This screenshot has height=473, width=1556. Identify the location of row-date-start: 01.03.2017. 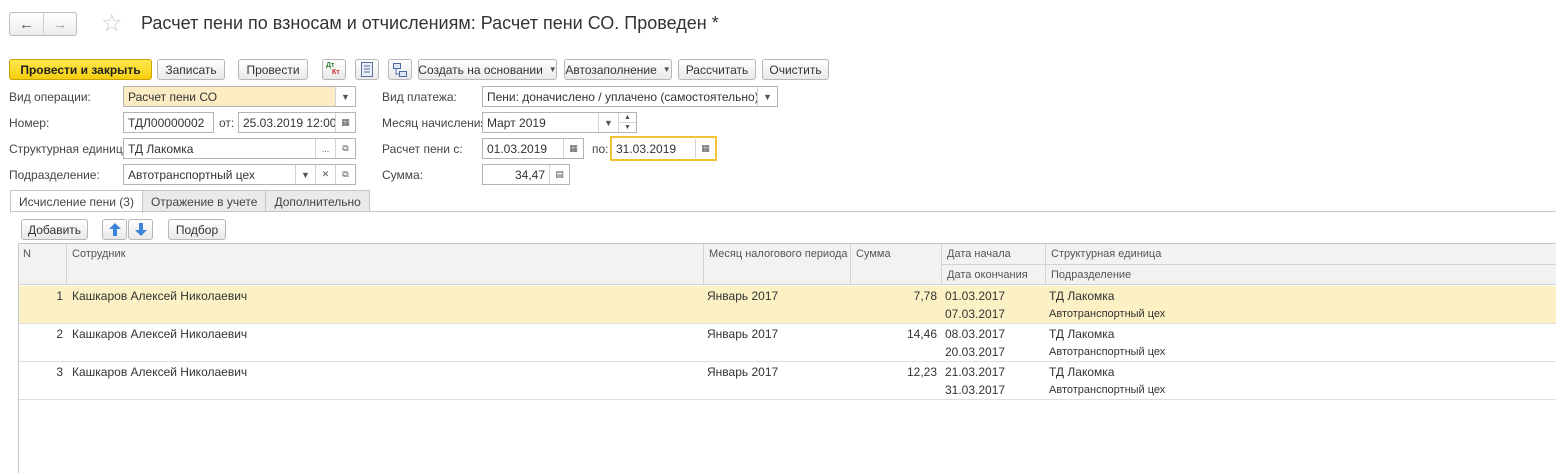
(975, 296).